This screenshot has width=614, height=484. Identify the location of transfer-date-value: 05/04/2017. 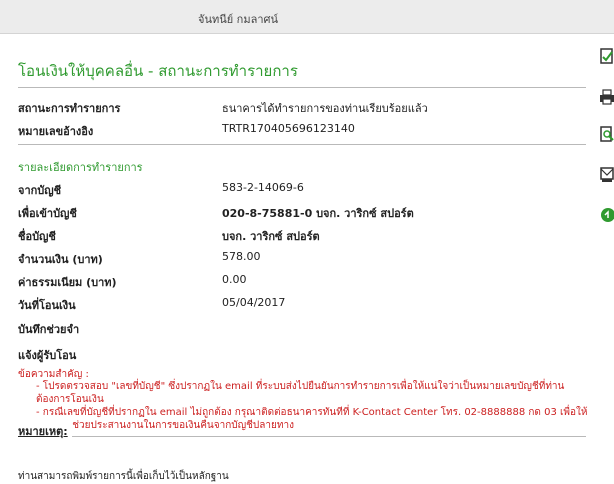
(254, 302).